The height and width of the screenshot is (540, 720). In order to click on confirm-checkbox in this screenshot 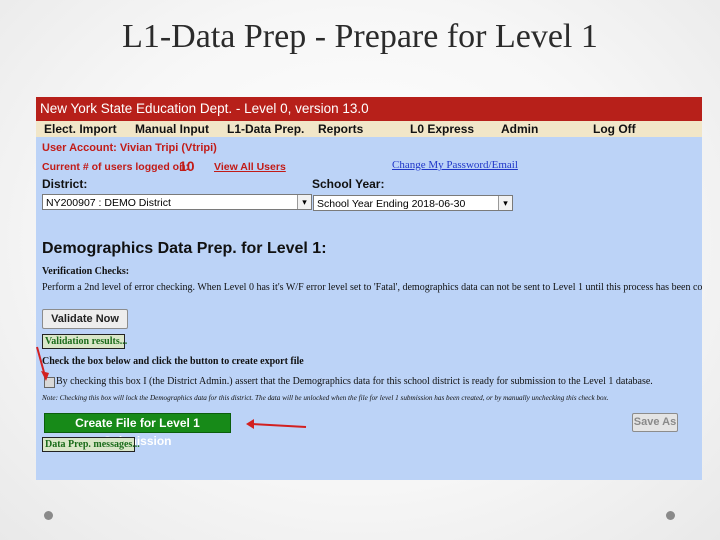, I will do `click(49, 382)`.